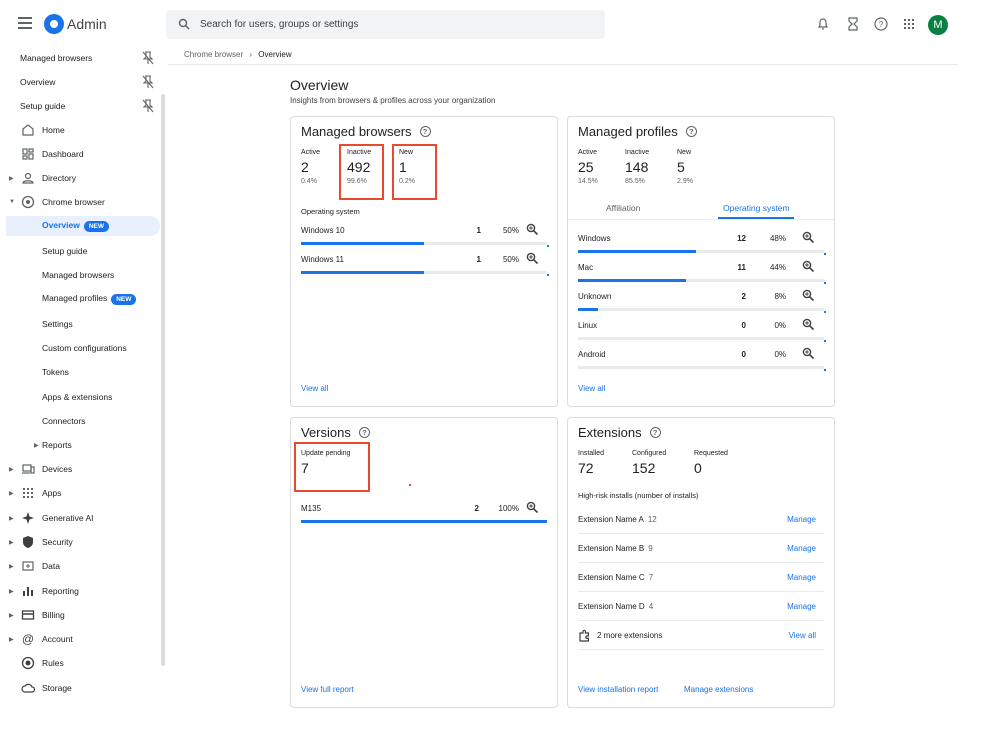 Image resolution: width=981 pixels, height=729 pixels. What do you see at coordinates (12, 202) in the screenshot?
I see `collapse-arrow-icon: ▼` at bounding box center [12, 202].